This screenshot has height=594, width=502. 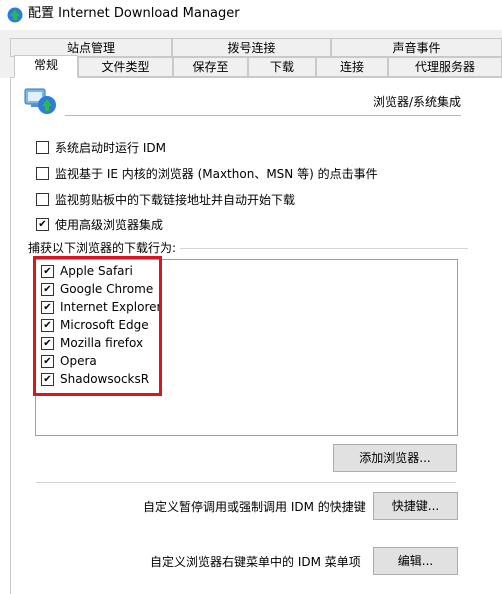 I want to click on browser-group-label: 捕获以下浏览器的下载行为:, so click(x=102, y=248).